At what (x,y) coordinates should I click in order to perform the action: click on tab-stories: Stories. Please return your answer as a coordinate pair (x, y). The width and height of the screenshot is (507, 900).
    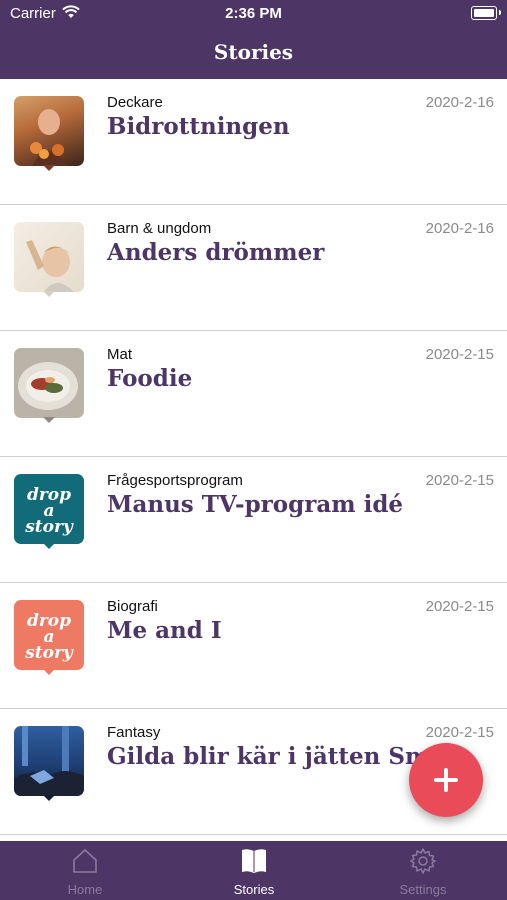
    Looking at the image, I should click on (254, 870).